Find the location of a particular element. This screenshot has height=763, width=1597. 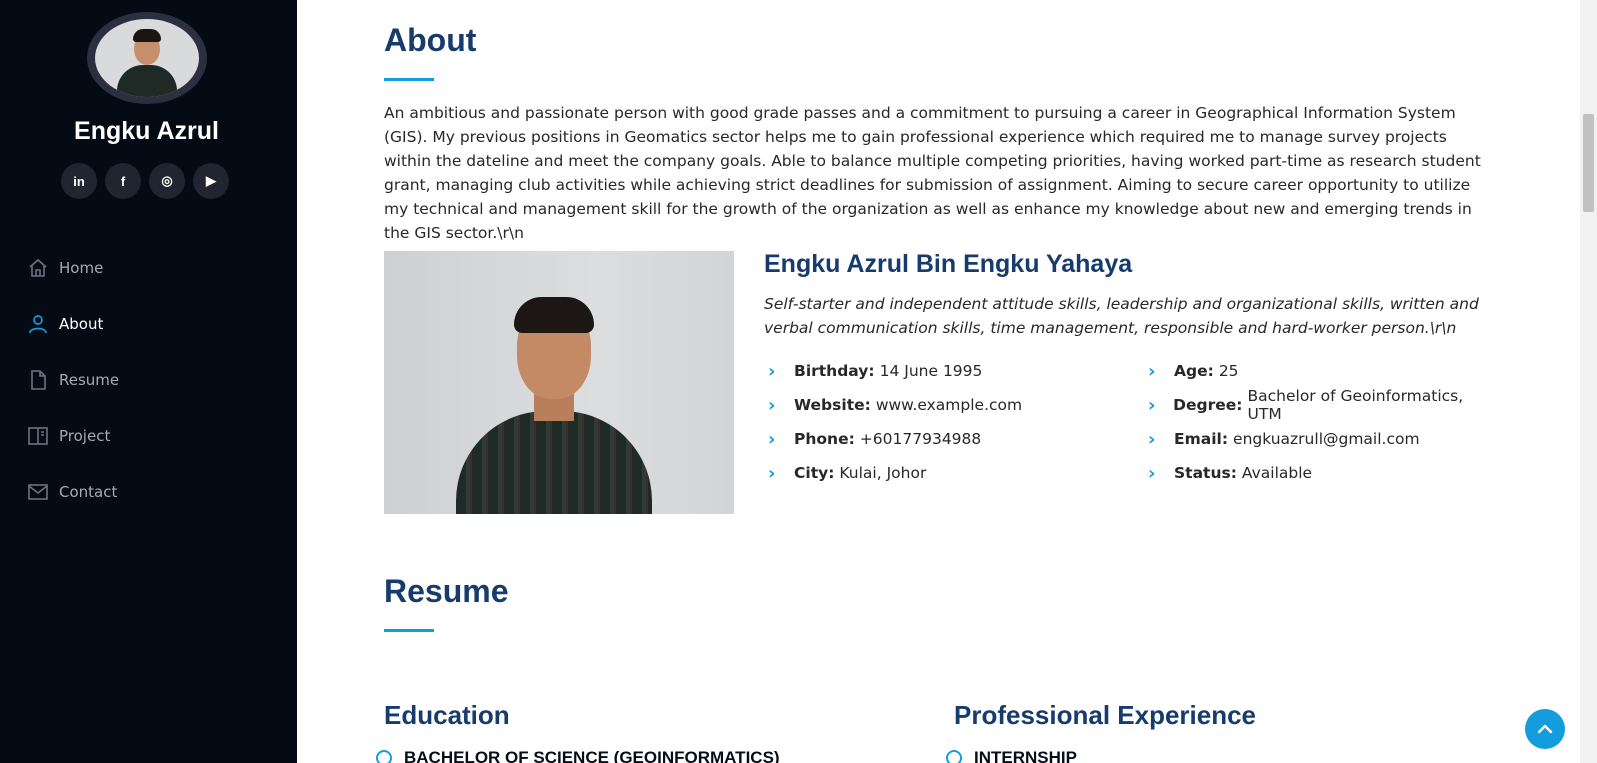

info-value: Bachelor of Geoinformatics, UTM is located at coordinates (1355, 405).